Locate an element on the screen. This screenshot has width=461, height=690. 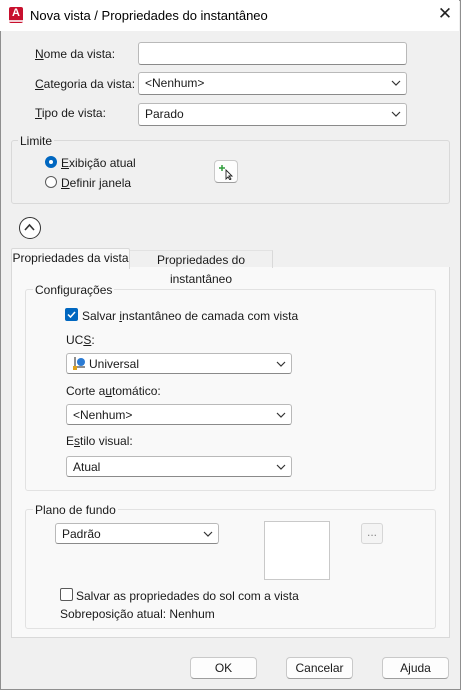
chevron-up-icon is located at coordinates (29, 227).